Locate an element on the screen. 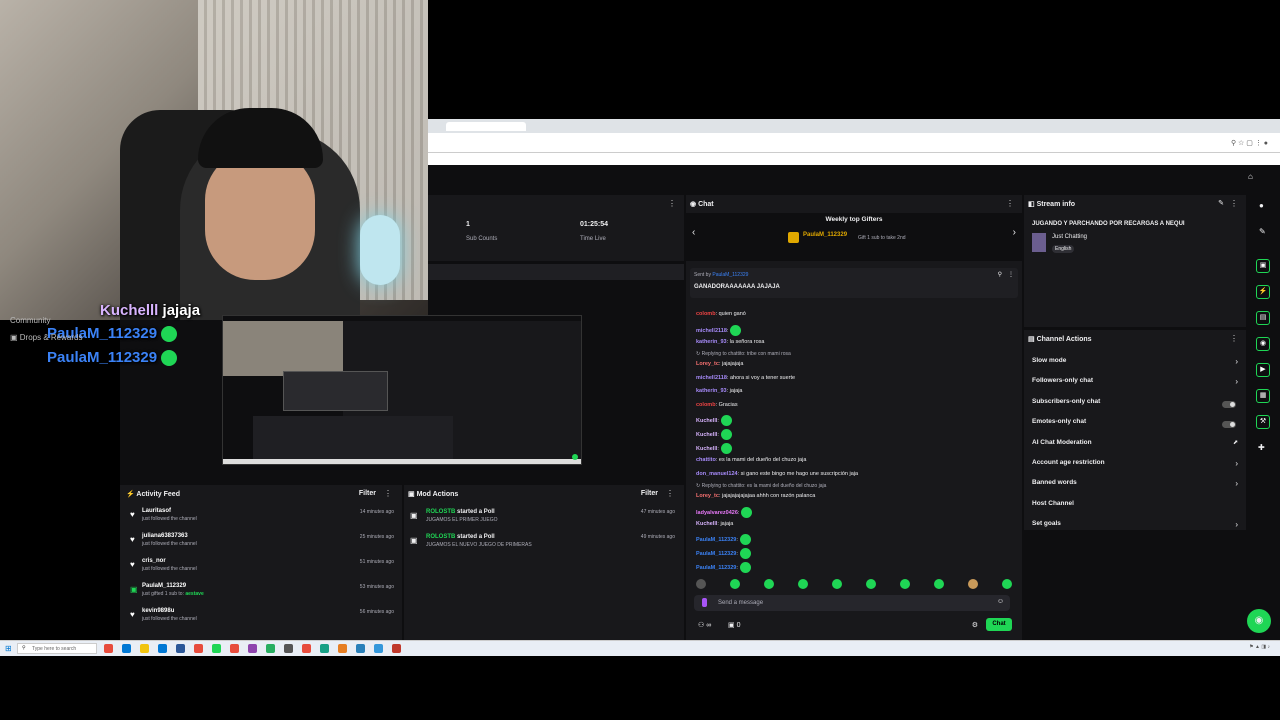 Image resolution: width=1280 pixels, height=720 pixels. chat-send-button: Chat is located at coordinates (999, 624).